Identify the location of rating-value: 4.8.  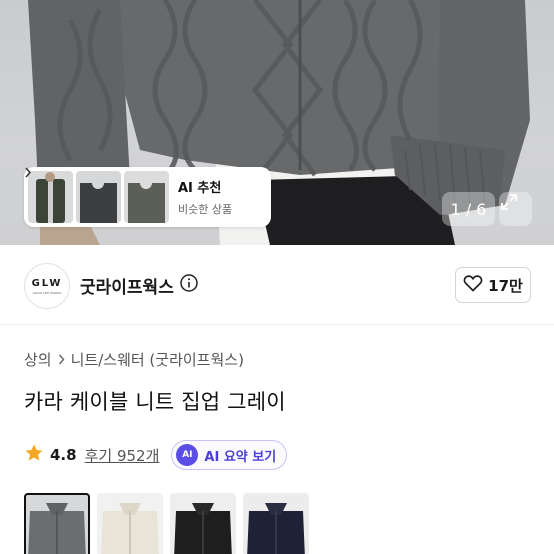
(63, 455).